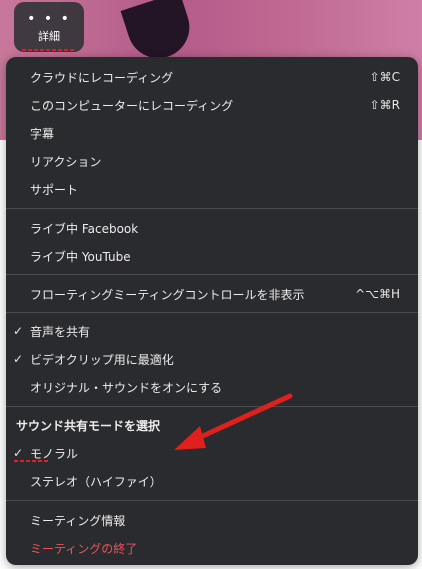 The width and height of the screenshot is (422, 569). I want to click on more-button-label: 詳細, so click(49, 36).